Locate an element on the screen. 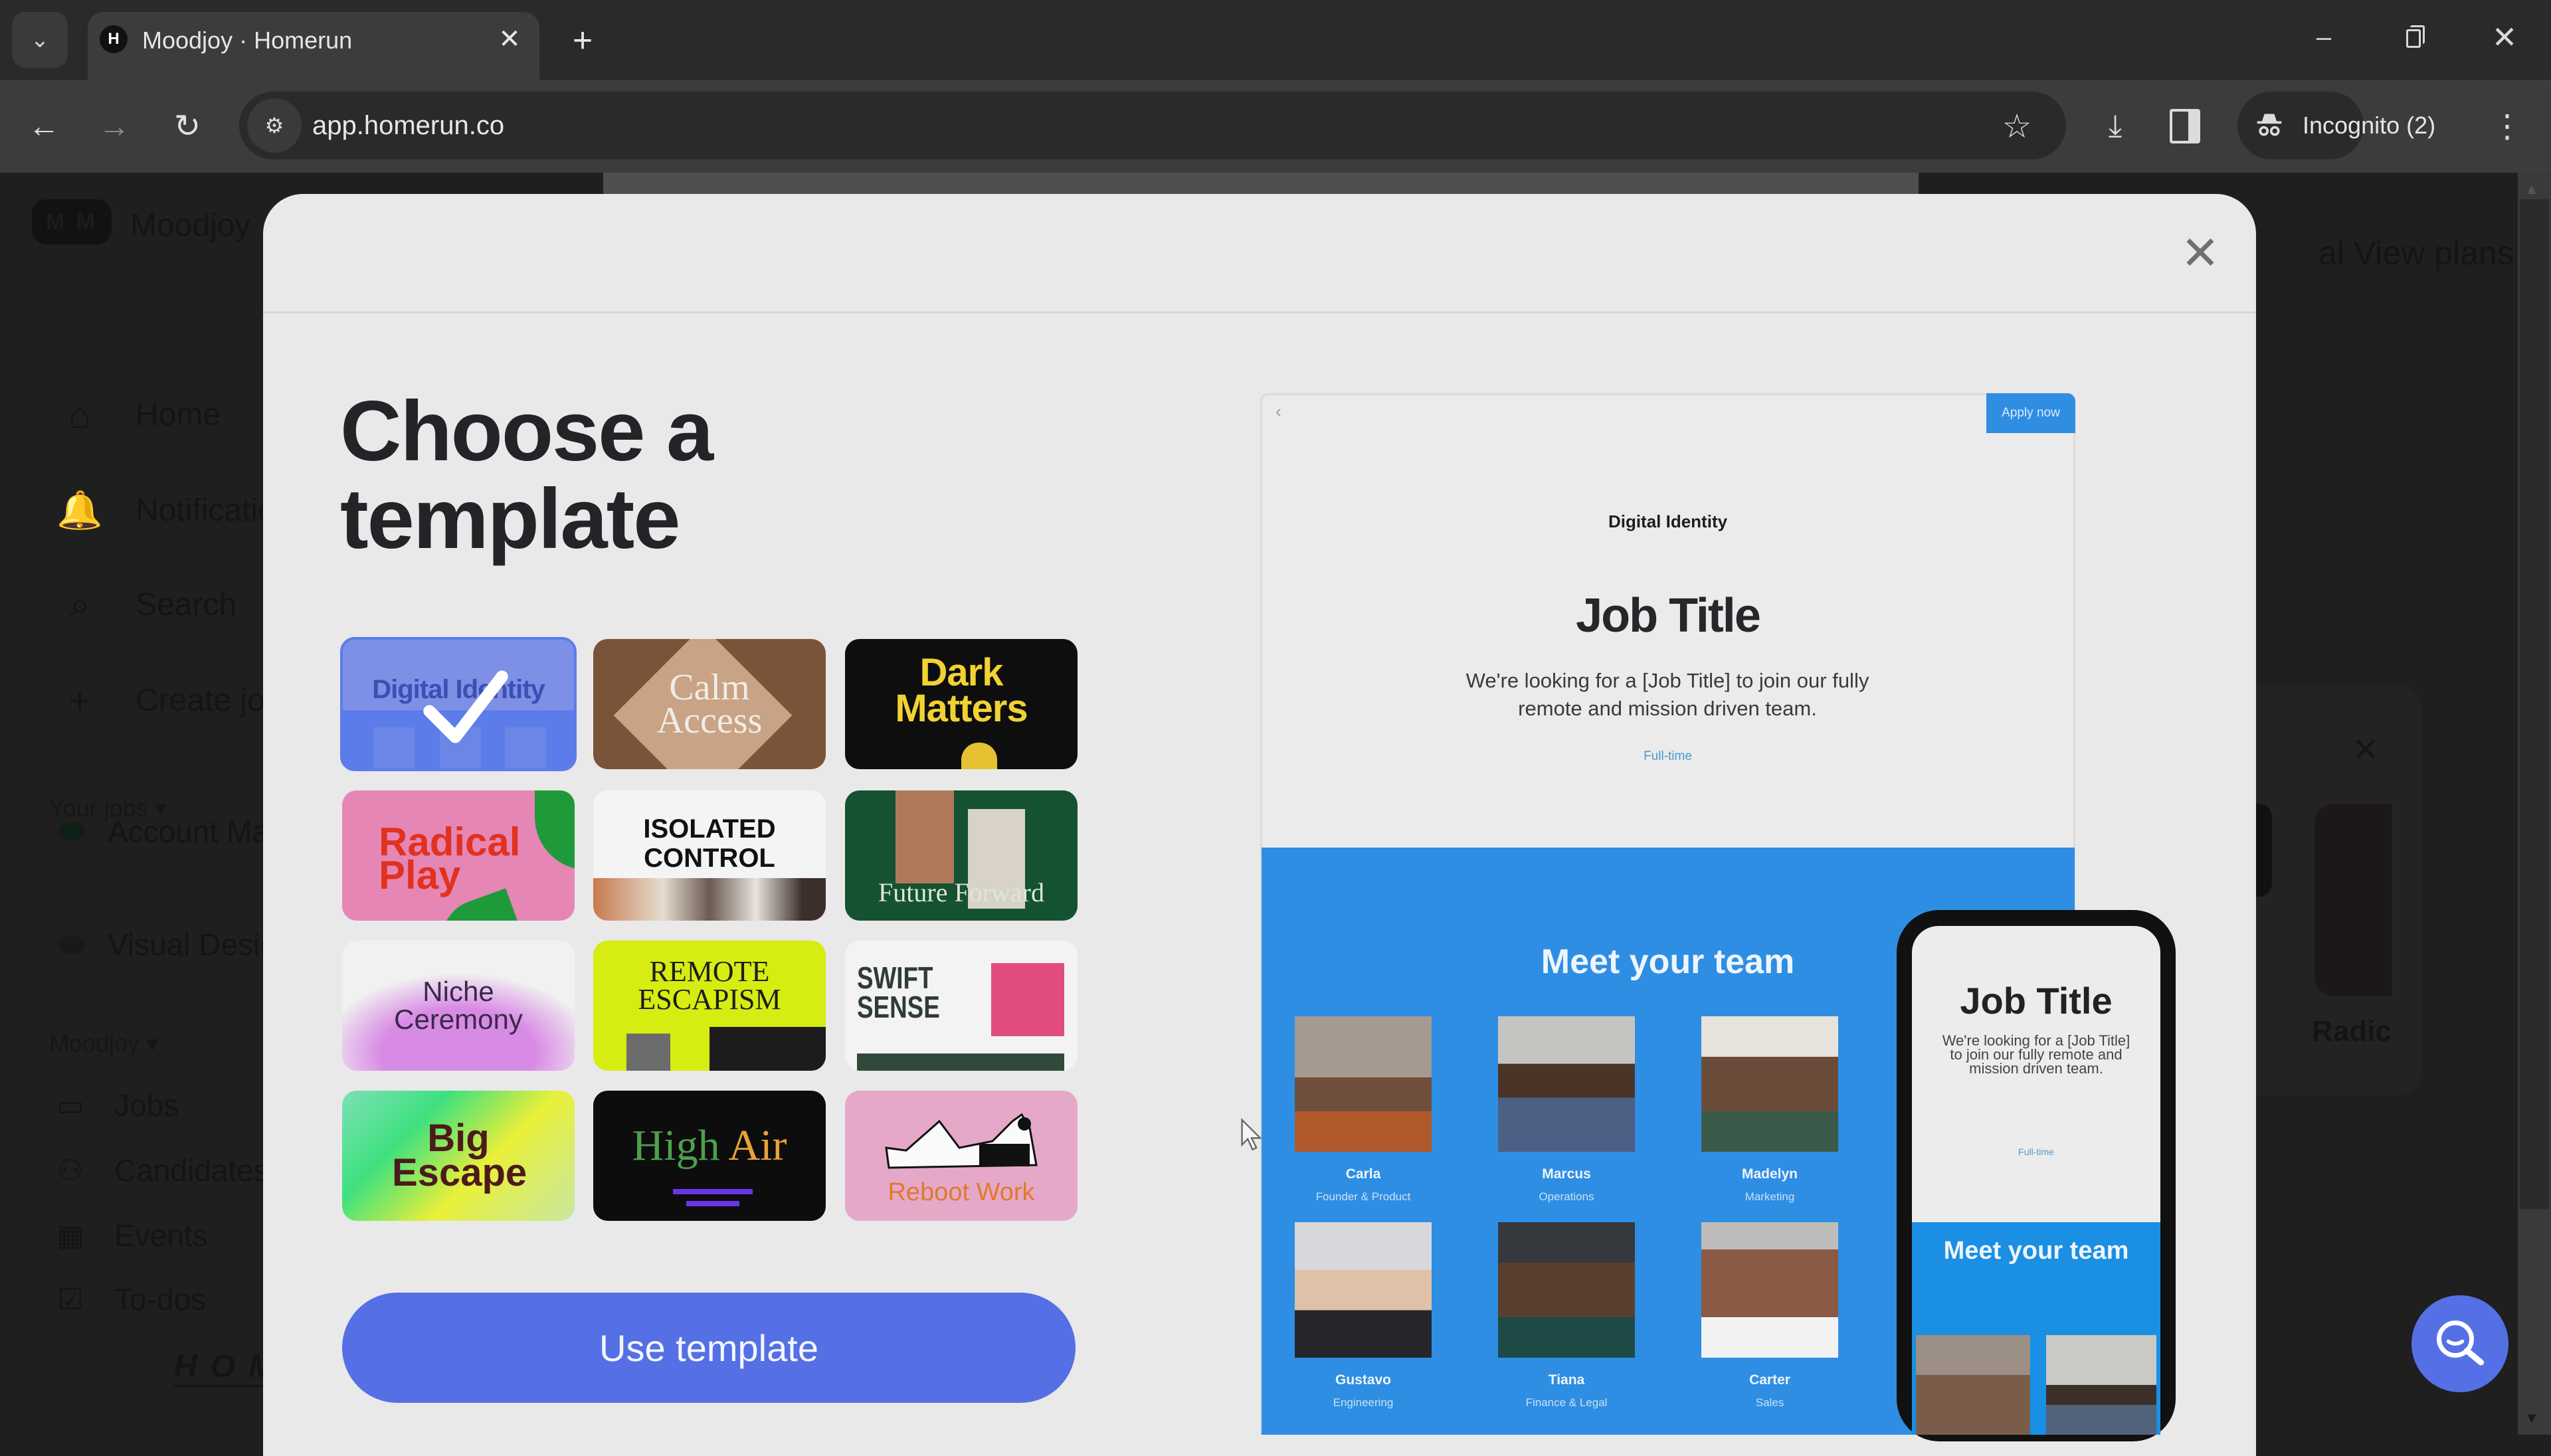  people-icon: ⚇ is located at coordinates (70, 1170).